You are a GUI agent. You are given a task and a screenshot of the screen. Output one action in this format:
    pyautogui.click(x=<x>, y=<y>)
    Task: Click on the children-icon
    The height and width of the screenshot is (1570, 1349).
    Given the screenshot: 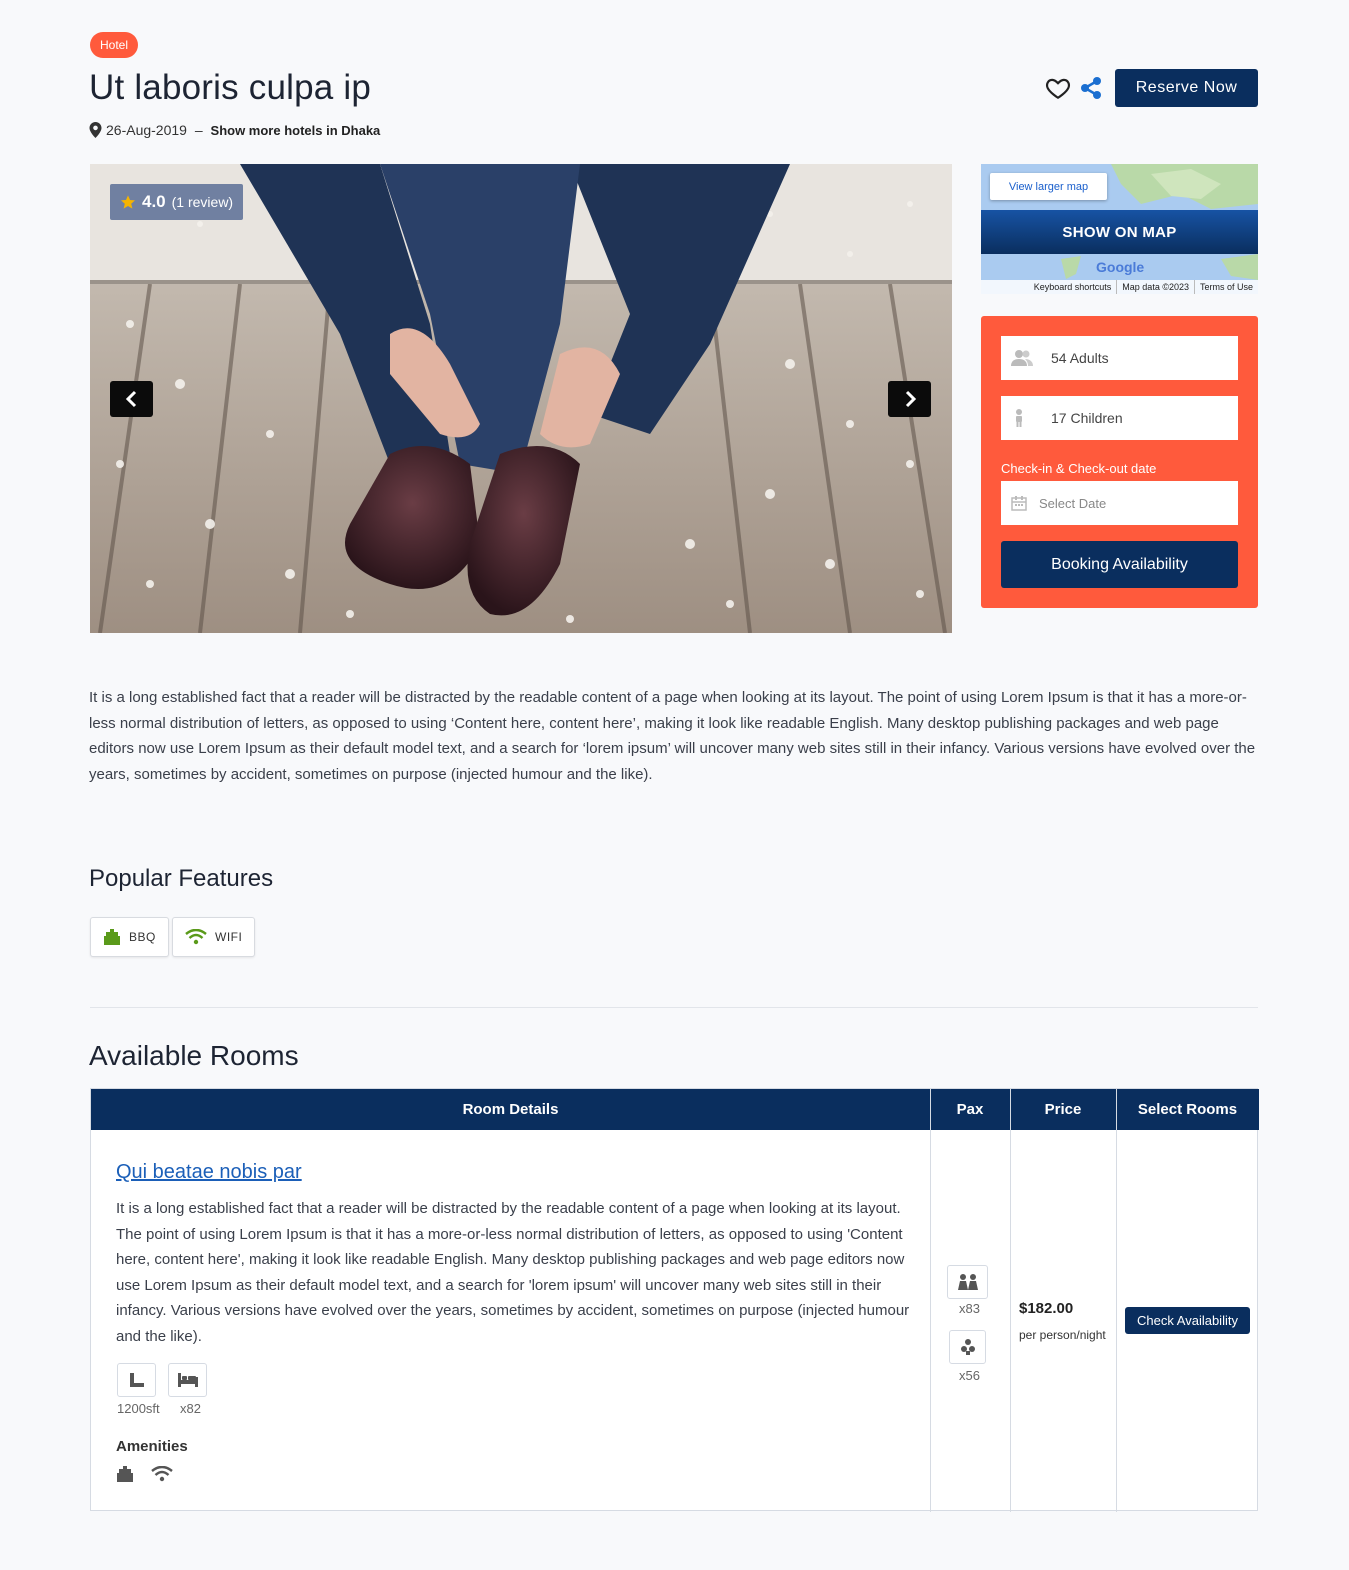 What is the action you would take?
    pyautogui.click(x=967, y=1347)
    